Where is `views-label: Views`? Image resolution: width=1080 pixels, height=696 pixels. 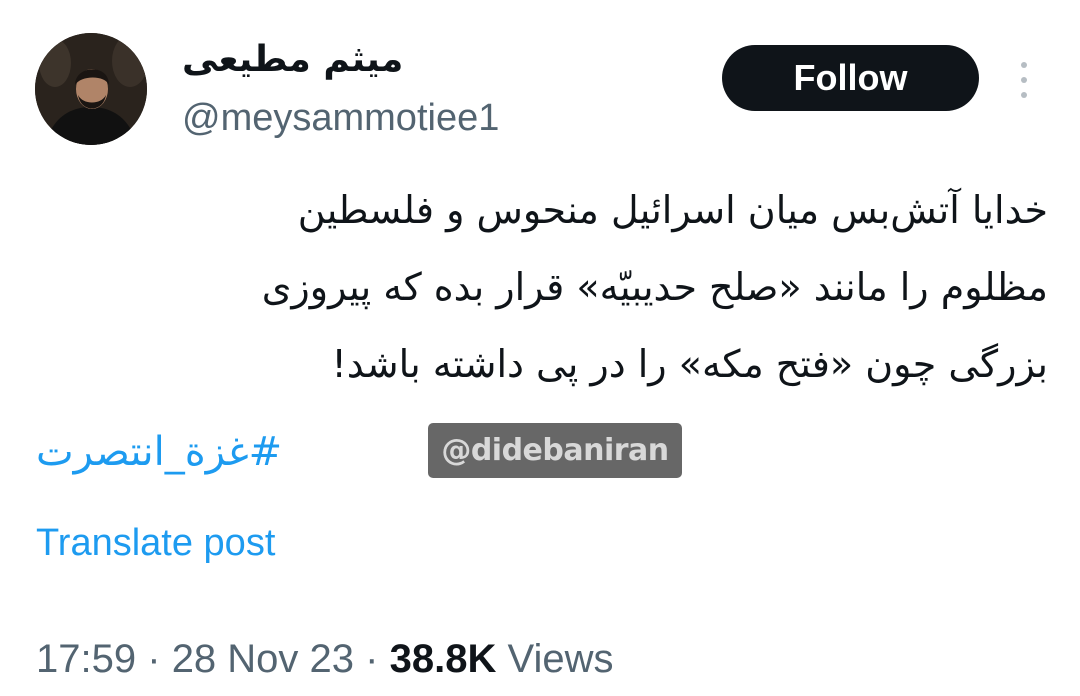
views-label: Views is located at coordinates (560, 659).